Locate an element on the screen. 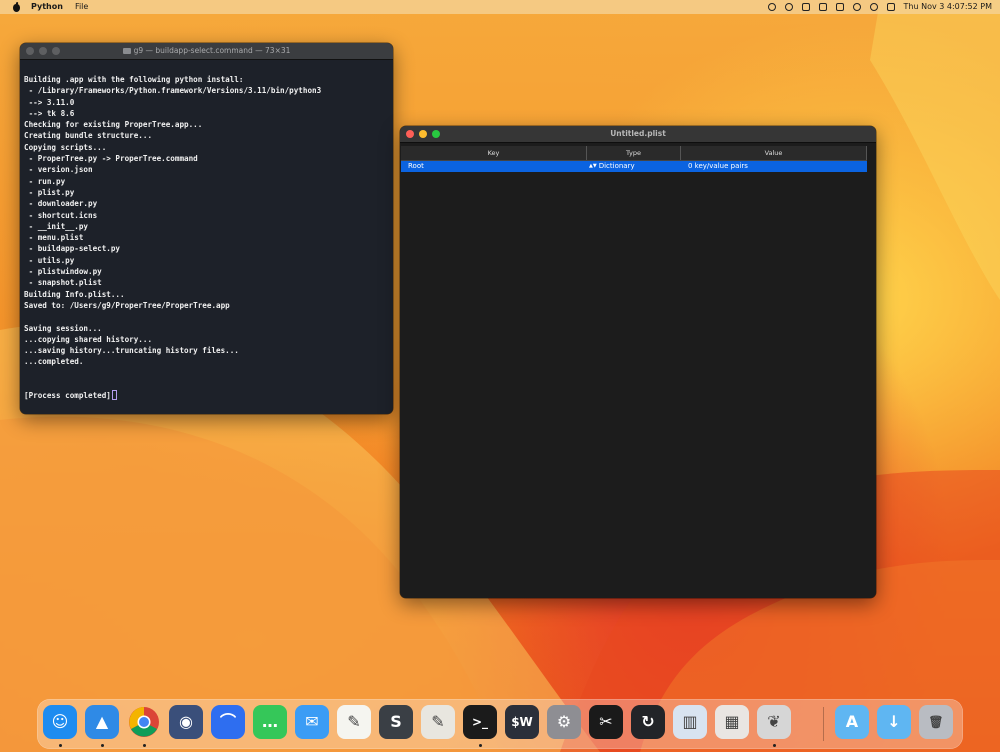 This screenshot has height=752, width=1000. updown-chevron-icon: ▲▼ is located at coordinates (593, 166).